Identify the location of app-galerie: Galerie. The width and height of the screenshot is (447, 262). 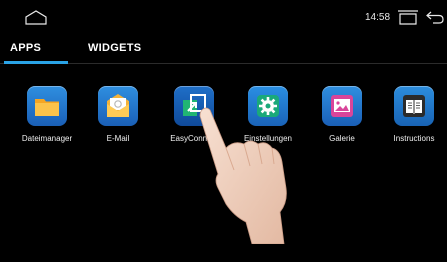
(342, 121).